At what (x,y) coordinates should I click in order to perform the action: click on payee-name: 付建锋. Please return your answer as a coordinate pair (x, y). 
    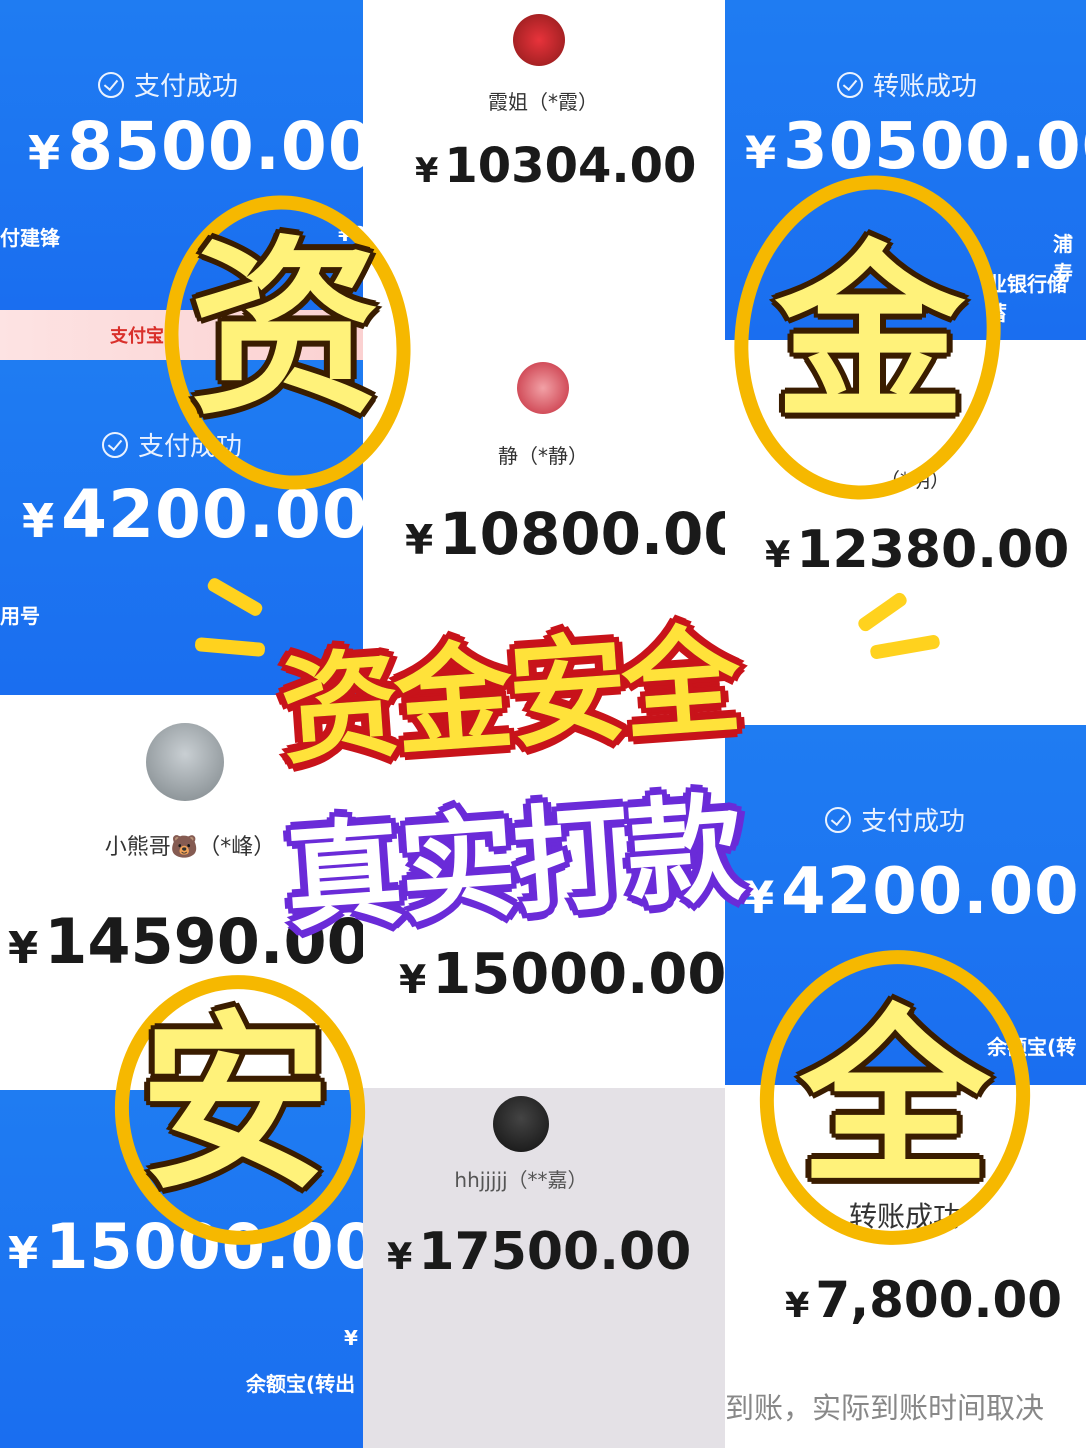
    Looking at the image, I should click on (30, 238).